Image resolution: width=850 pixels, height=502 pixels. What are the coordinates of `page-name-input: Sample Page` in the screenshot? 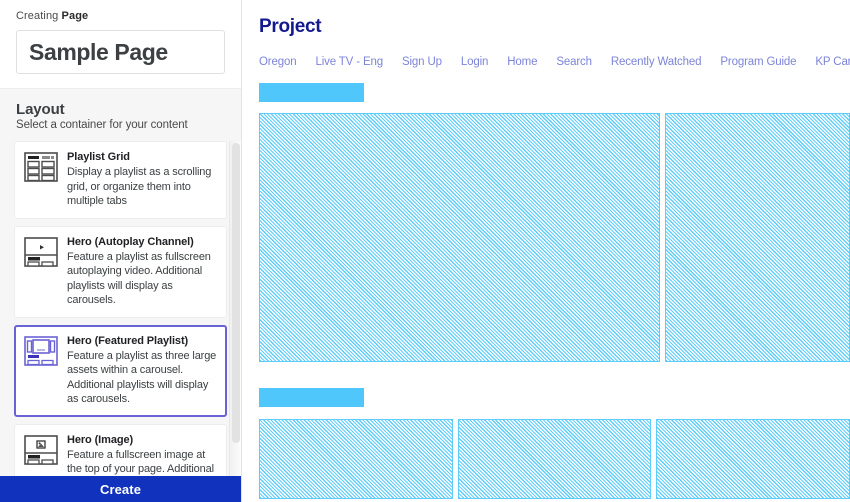 It's located at (120, 52).